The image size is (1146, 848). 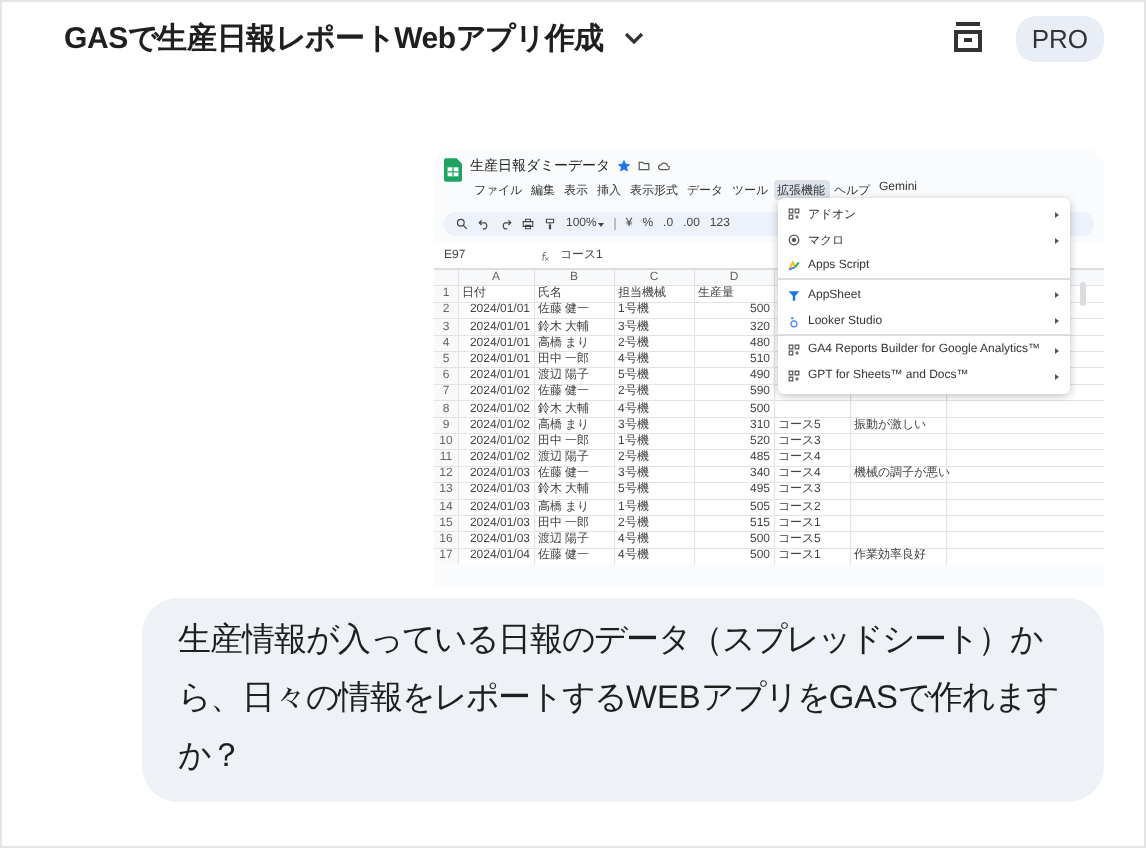 I want to click on scrollbar, so click(x=1083, y=294).